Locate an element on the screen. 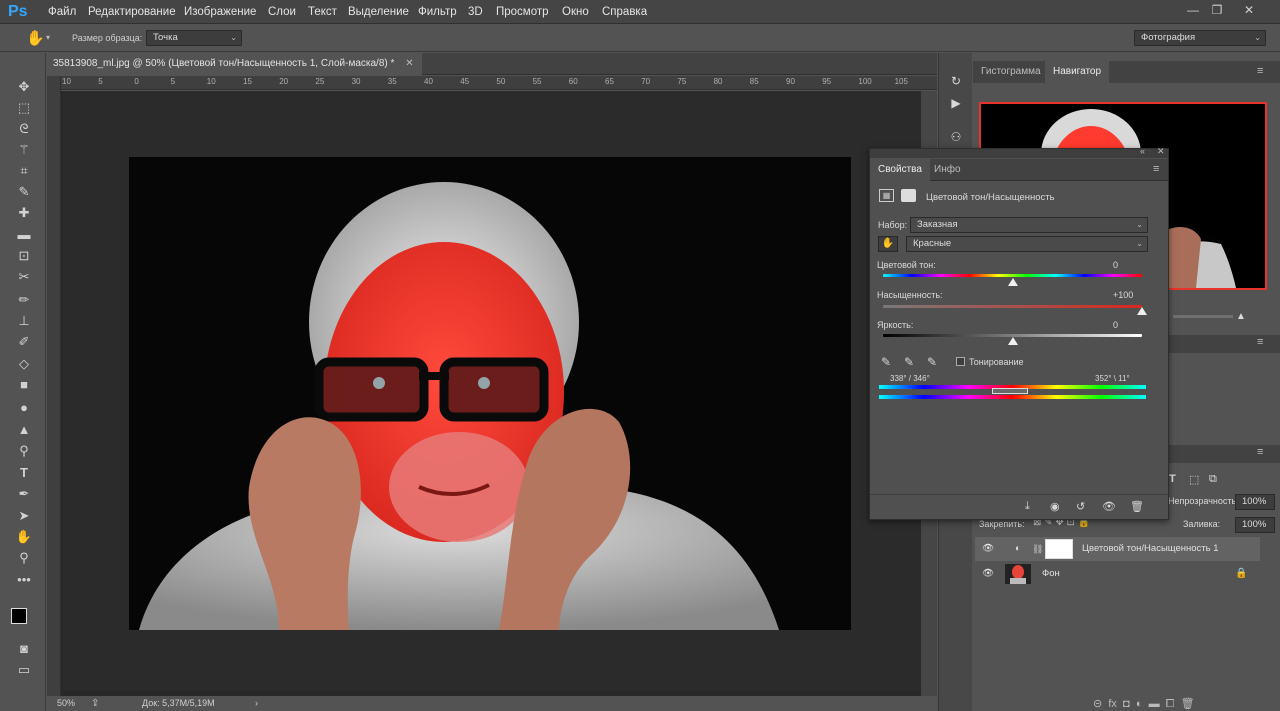 This screenshot has height=711, width=1280. play-icon: ▶ is located at coordinates (956, 103).